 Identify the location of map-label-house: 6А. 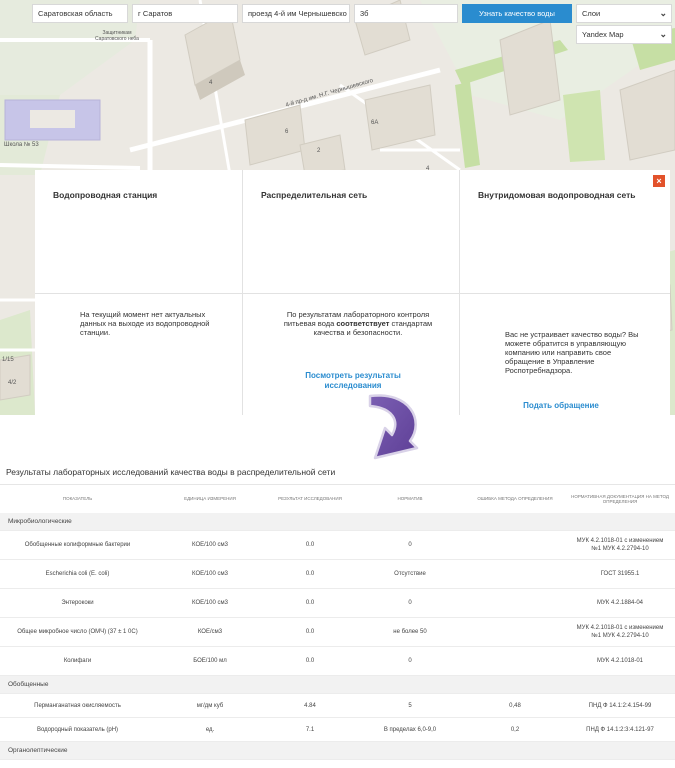
(375, 123).